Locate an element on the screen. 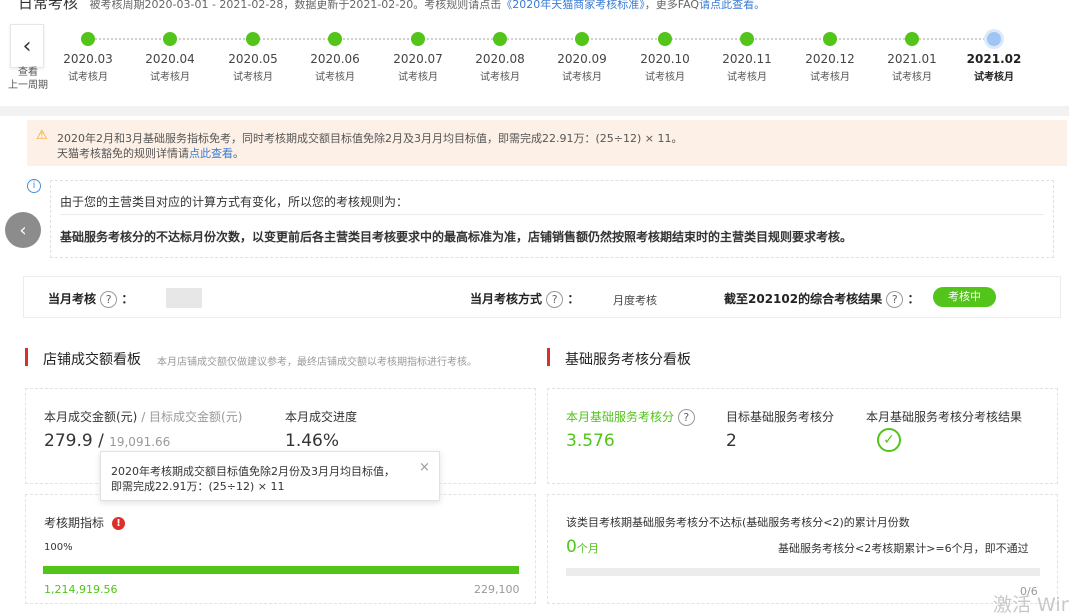 This screenshot has width=1069, height=614. timeline-node-2020.08: 2020.08 试考核月 is located at coordinates (500, 46).